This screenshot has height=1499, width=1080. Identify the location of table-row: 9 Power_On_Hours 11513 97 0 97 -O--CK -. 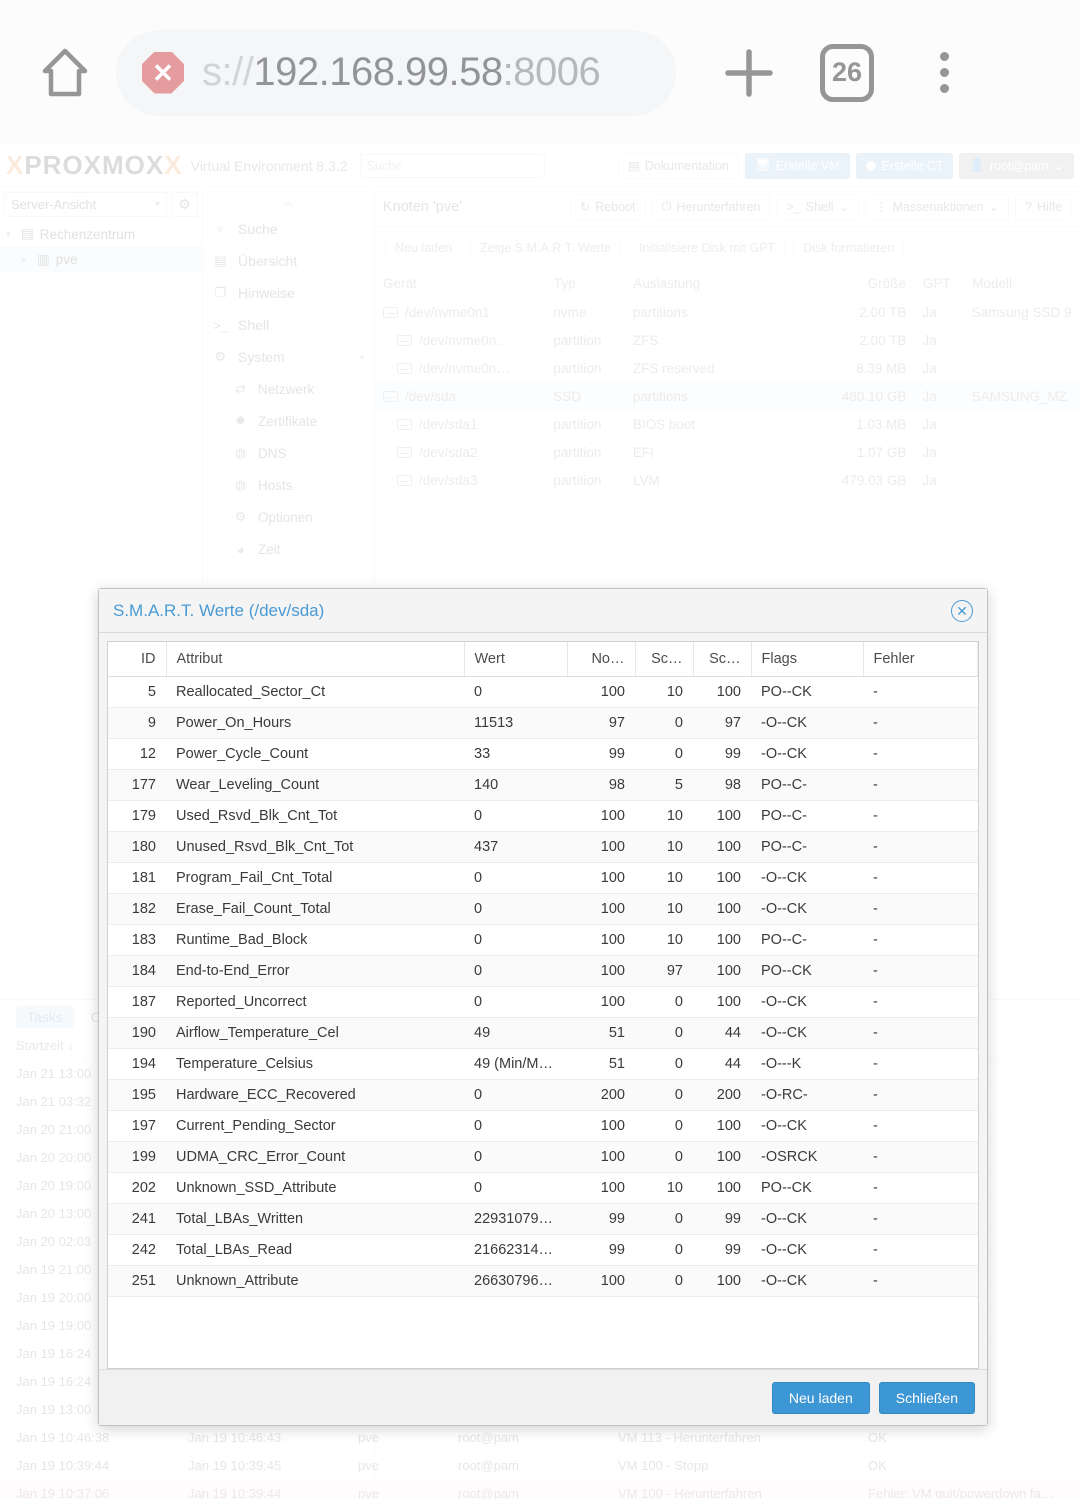
(543, 723).